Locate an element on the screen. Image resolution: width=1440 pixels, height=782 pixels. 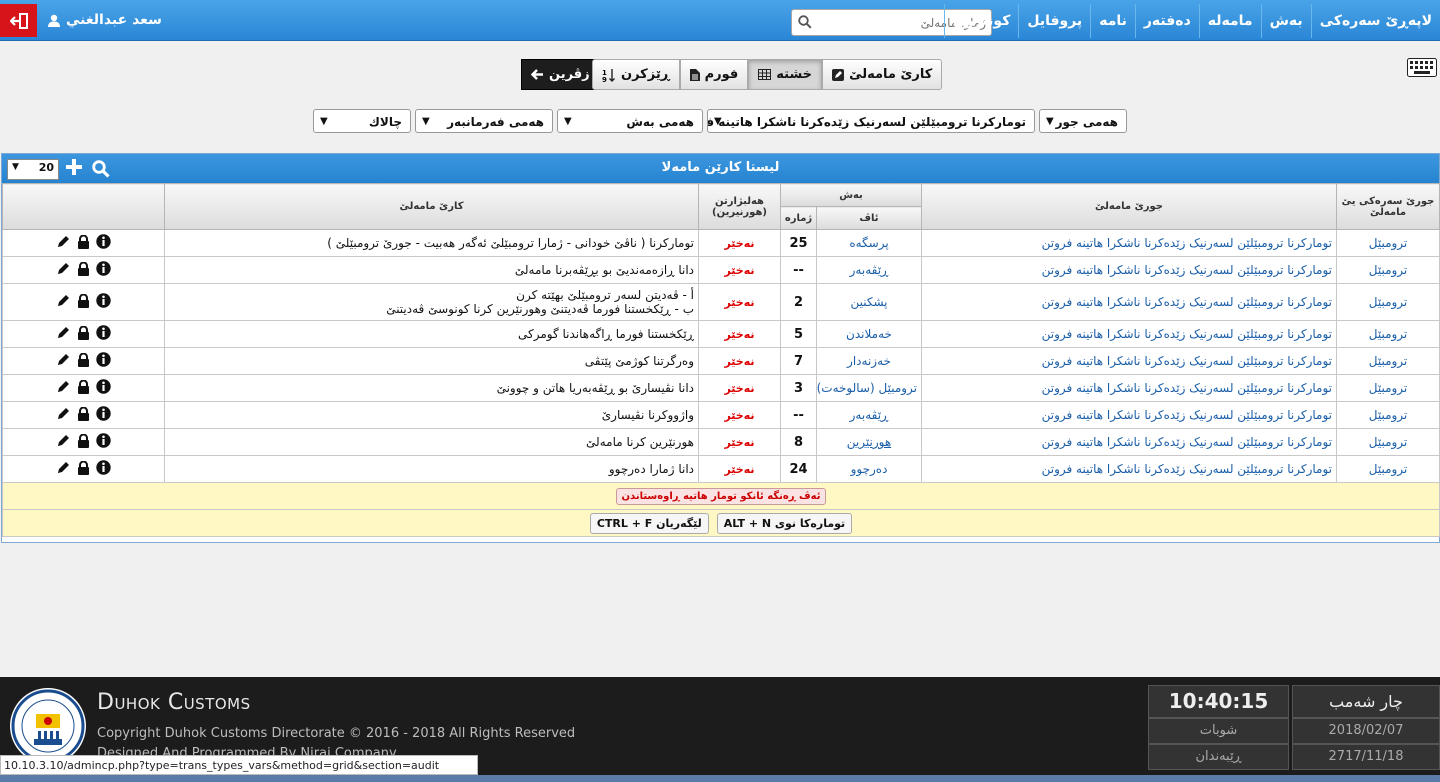
nav-item-control: کونترول is located at coordinates (980, 21).